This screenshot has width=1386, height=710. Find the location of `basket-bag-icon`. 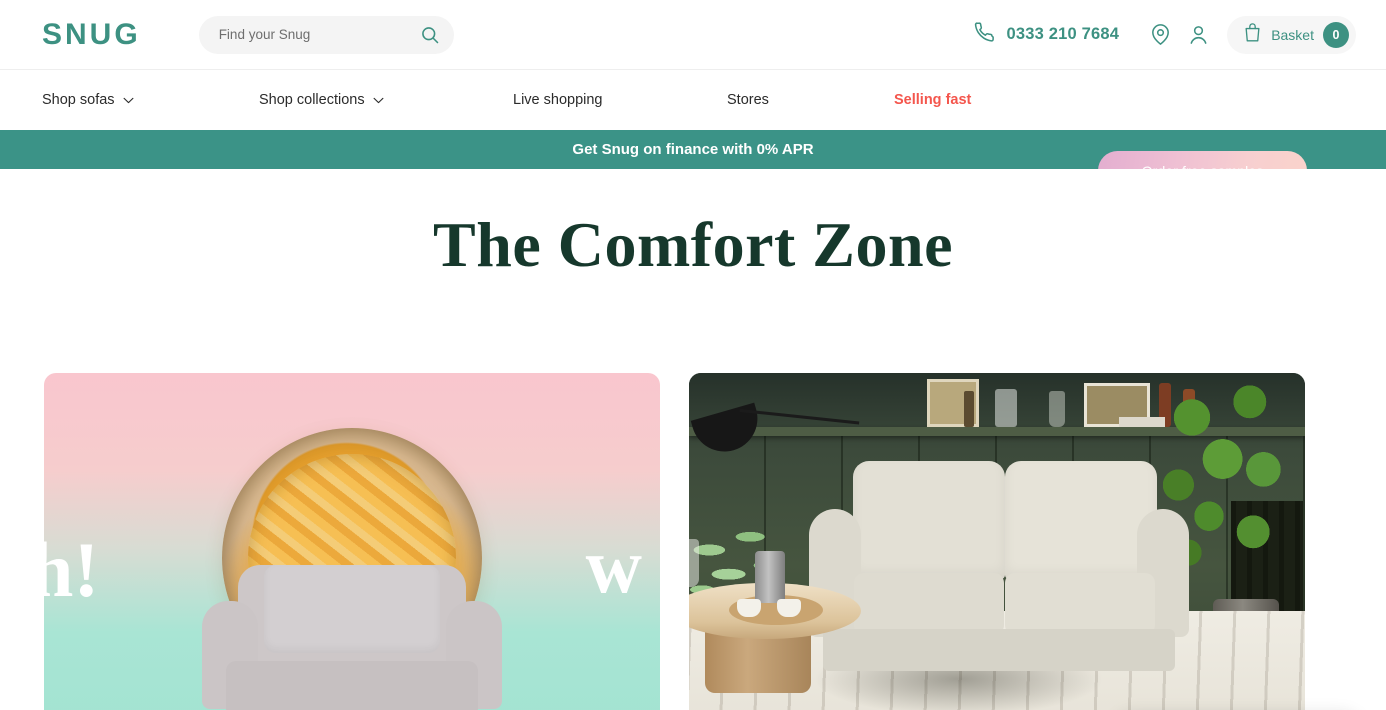

basket-bag-icon is located at coordinates (1252, 35).